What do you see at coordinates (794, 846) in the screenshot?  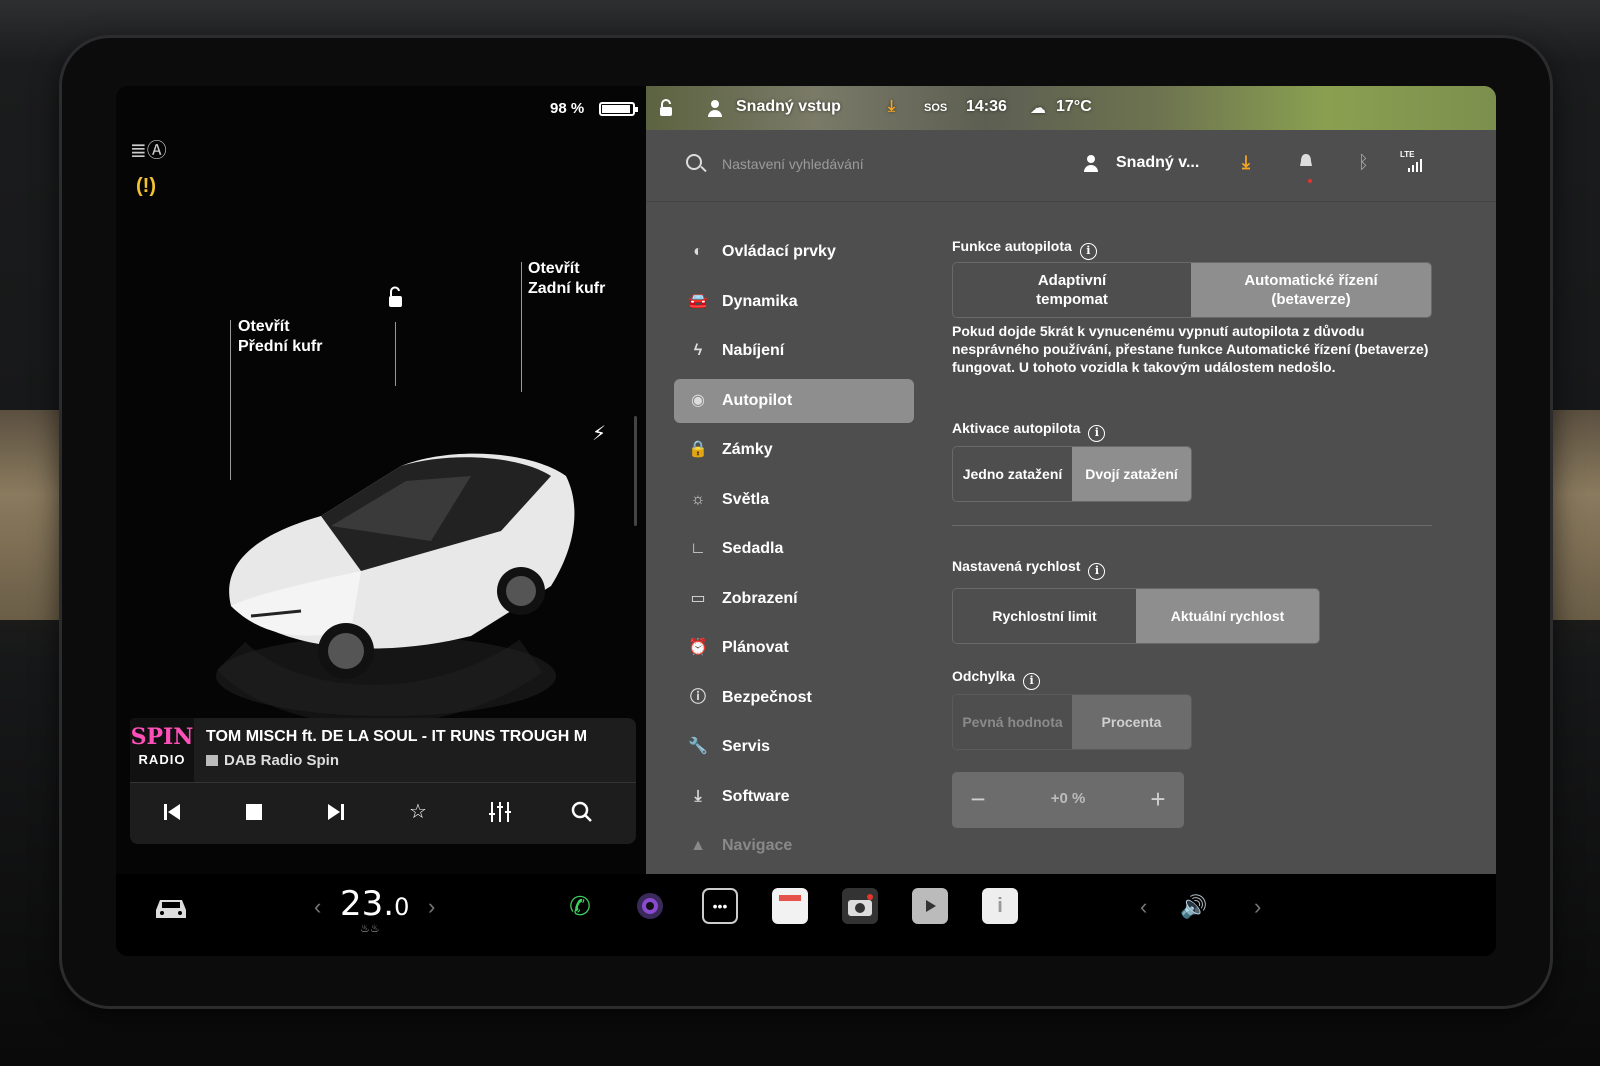 I see `nav-item-navigation: ▲ Navigace` at bounding box center [794, 846].